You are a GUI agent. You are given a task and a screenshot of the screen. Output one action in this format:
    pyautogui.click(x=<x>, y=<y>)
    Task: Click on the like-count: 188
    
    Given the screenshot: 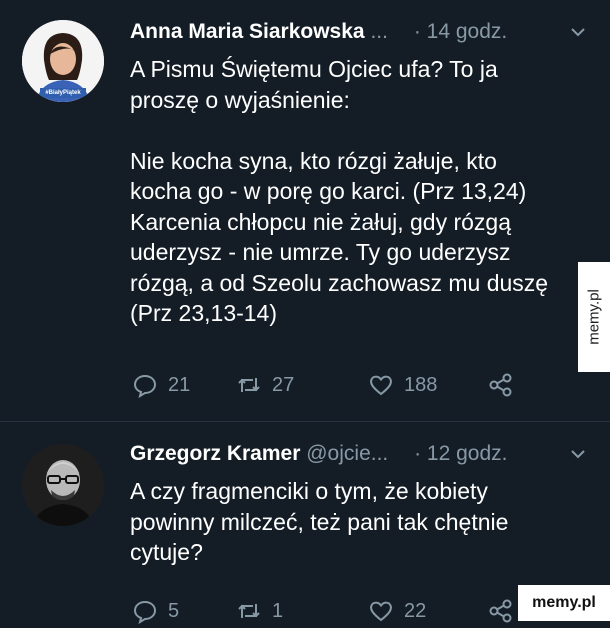 What is the action you would take?
    pyautogui.click(x=421, y=384)
    